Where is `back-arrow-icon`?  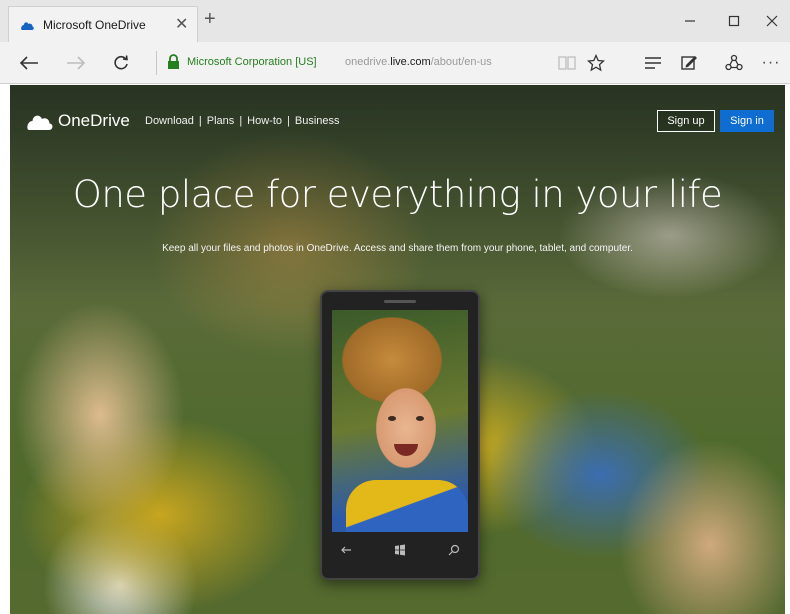 back-arrow-icon is located at coordinates (29, 63).